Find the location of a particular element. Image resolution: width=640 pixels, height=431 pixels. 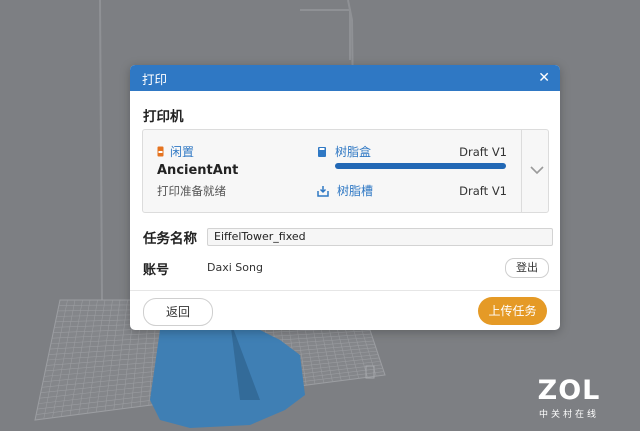

resin-level-fill is located at coordinates (420, 166).